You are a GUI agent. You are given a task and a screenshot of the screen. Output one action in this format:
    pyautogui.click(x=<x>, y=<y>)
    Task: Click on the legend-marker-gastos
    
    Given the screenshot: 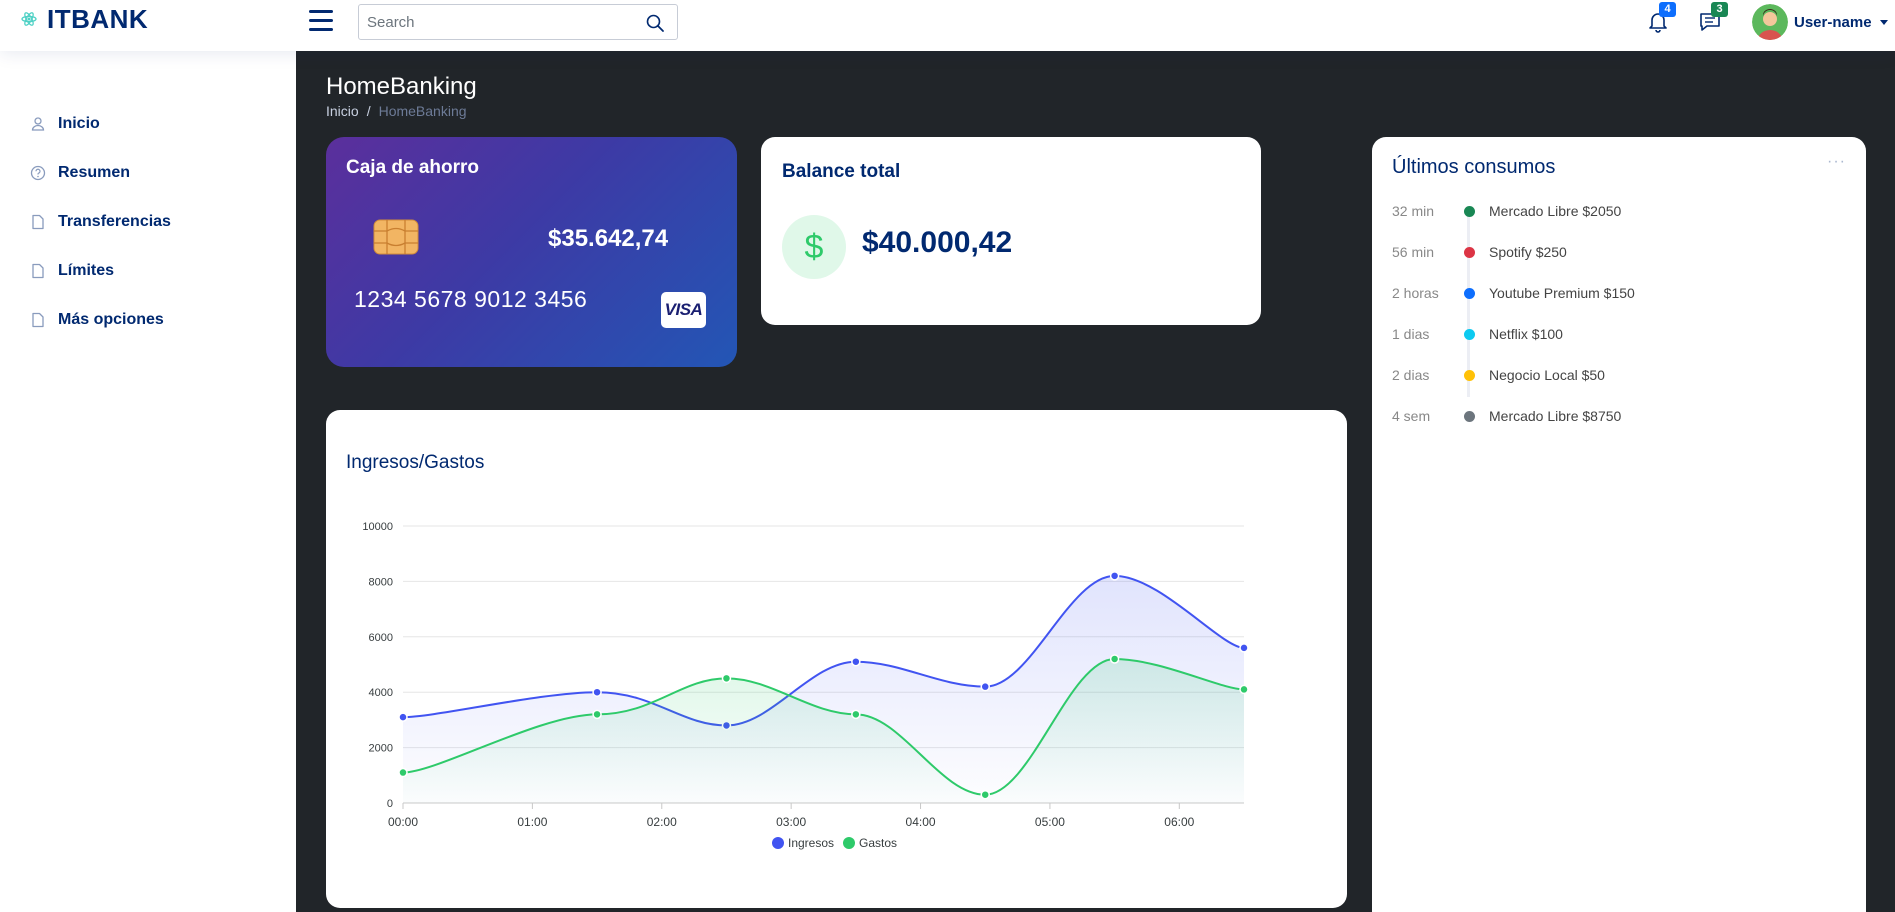 What is the action you would take?
    pyautogui.click(x=849, y=843)
    